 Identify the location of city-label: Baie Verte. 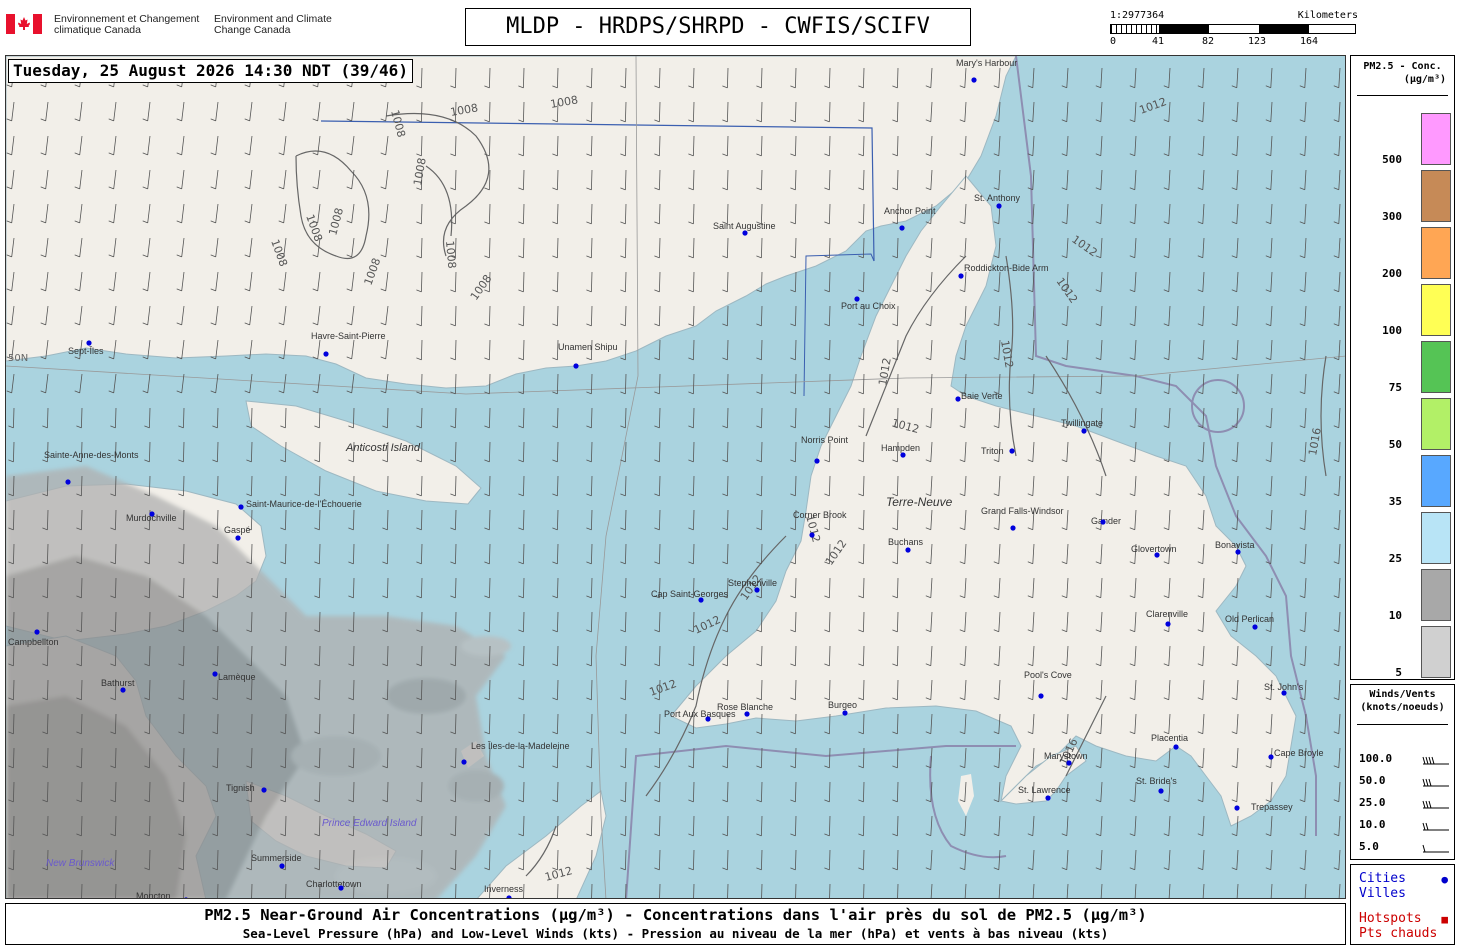
(982, 396).